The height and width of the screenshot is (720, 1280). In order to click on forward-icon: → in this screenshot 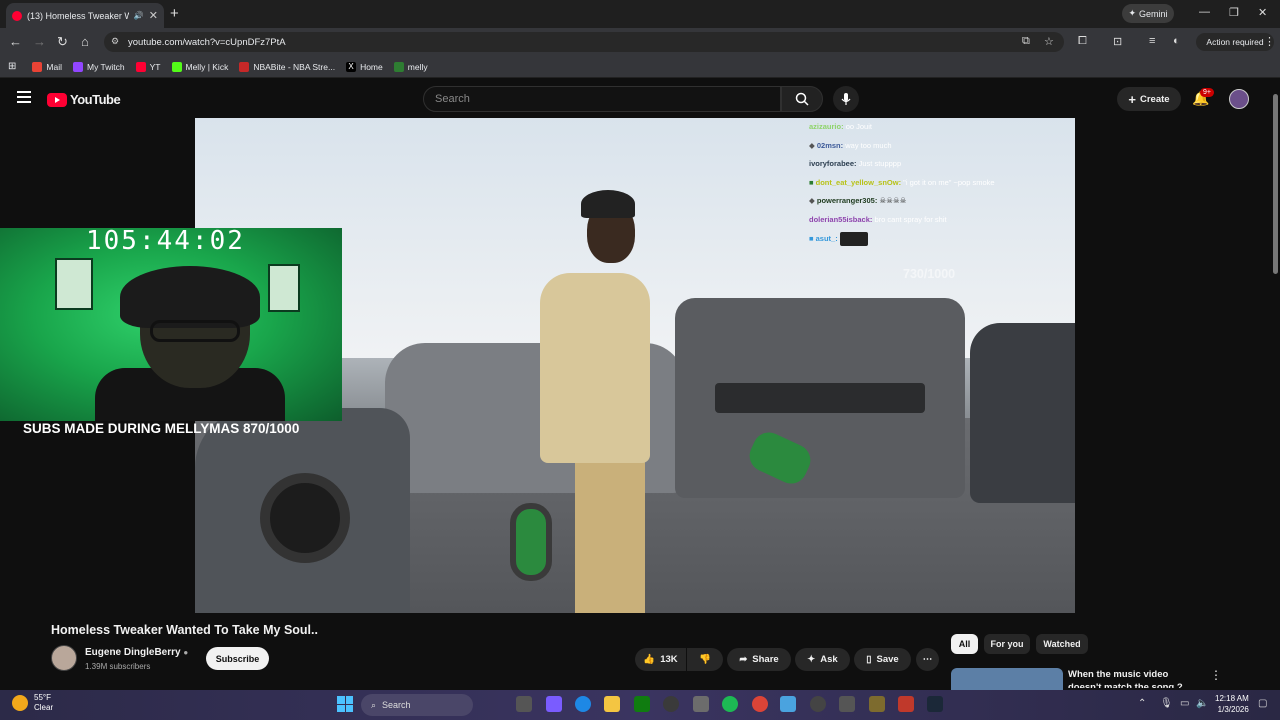, I will do `click(39, 41)`.